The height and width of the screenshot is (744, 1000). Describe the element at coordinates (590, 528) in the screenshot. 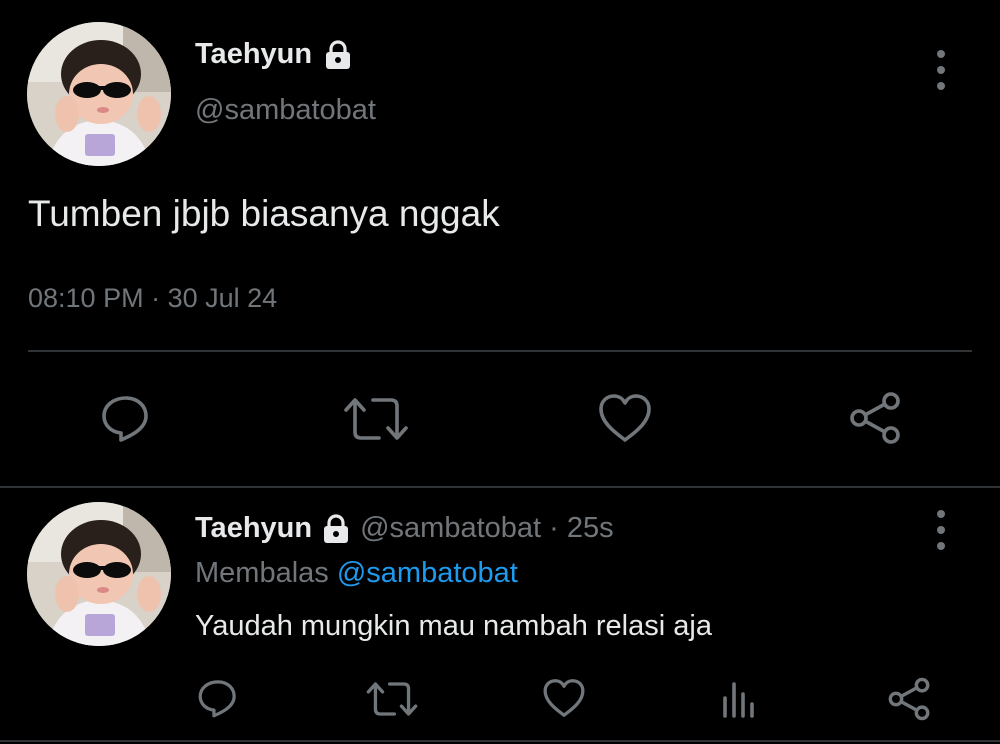

I see `tweet-age: 25s` at that location.